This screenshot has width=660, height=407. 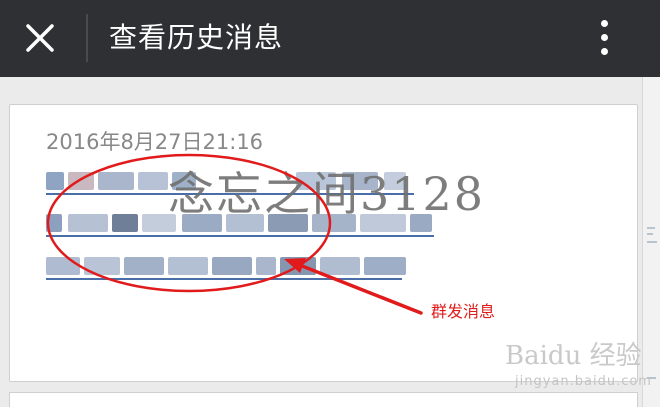 What do you see at coordinates (189, 223) in the screenshot?
I see `highlight-ellipse` at bounding box center [189, 223].